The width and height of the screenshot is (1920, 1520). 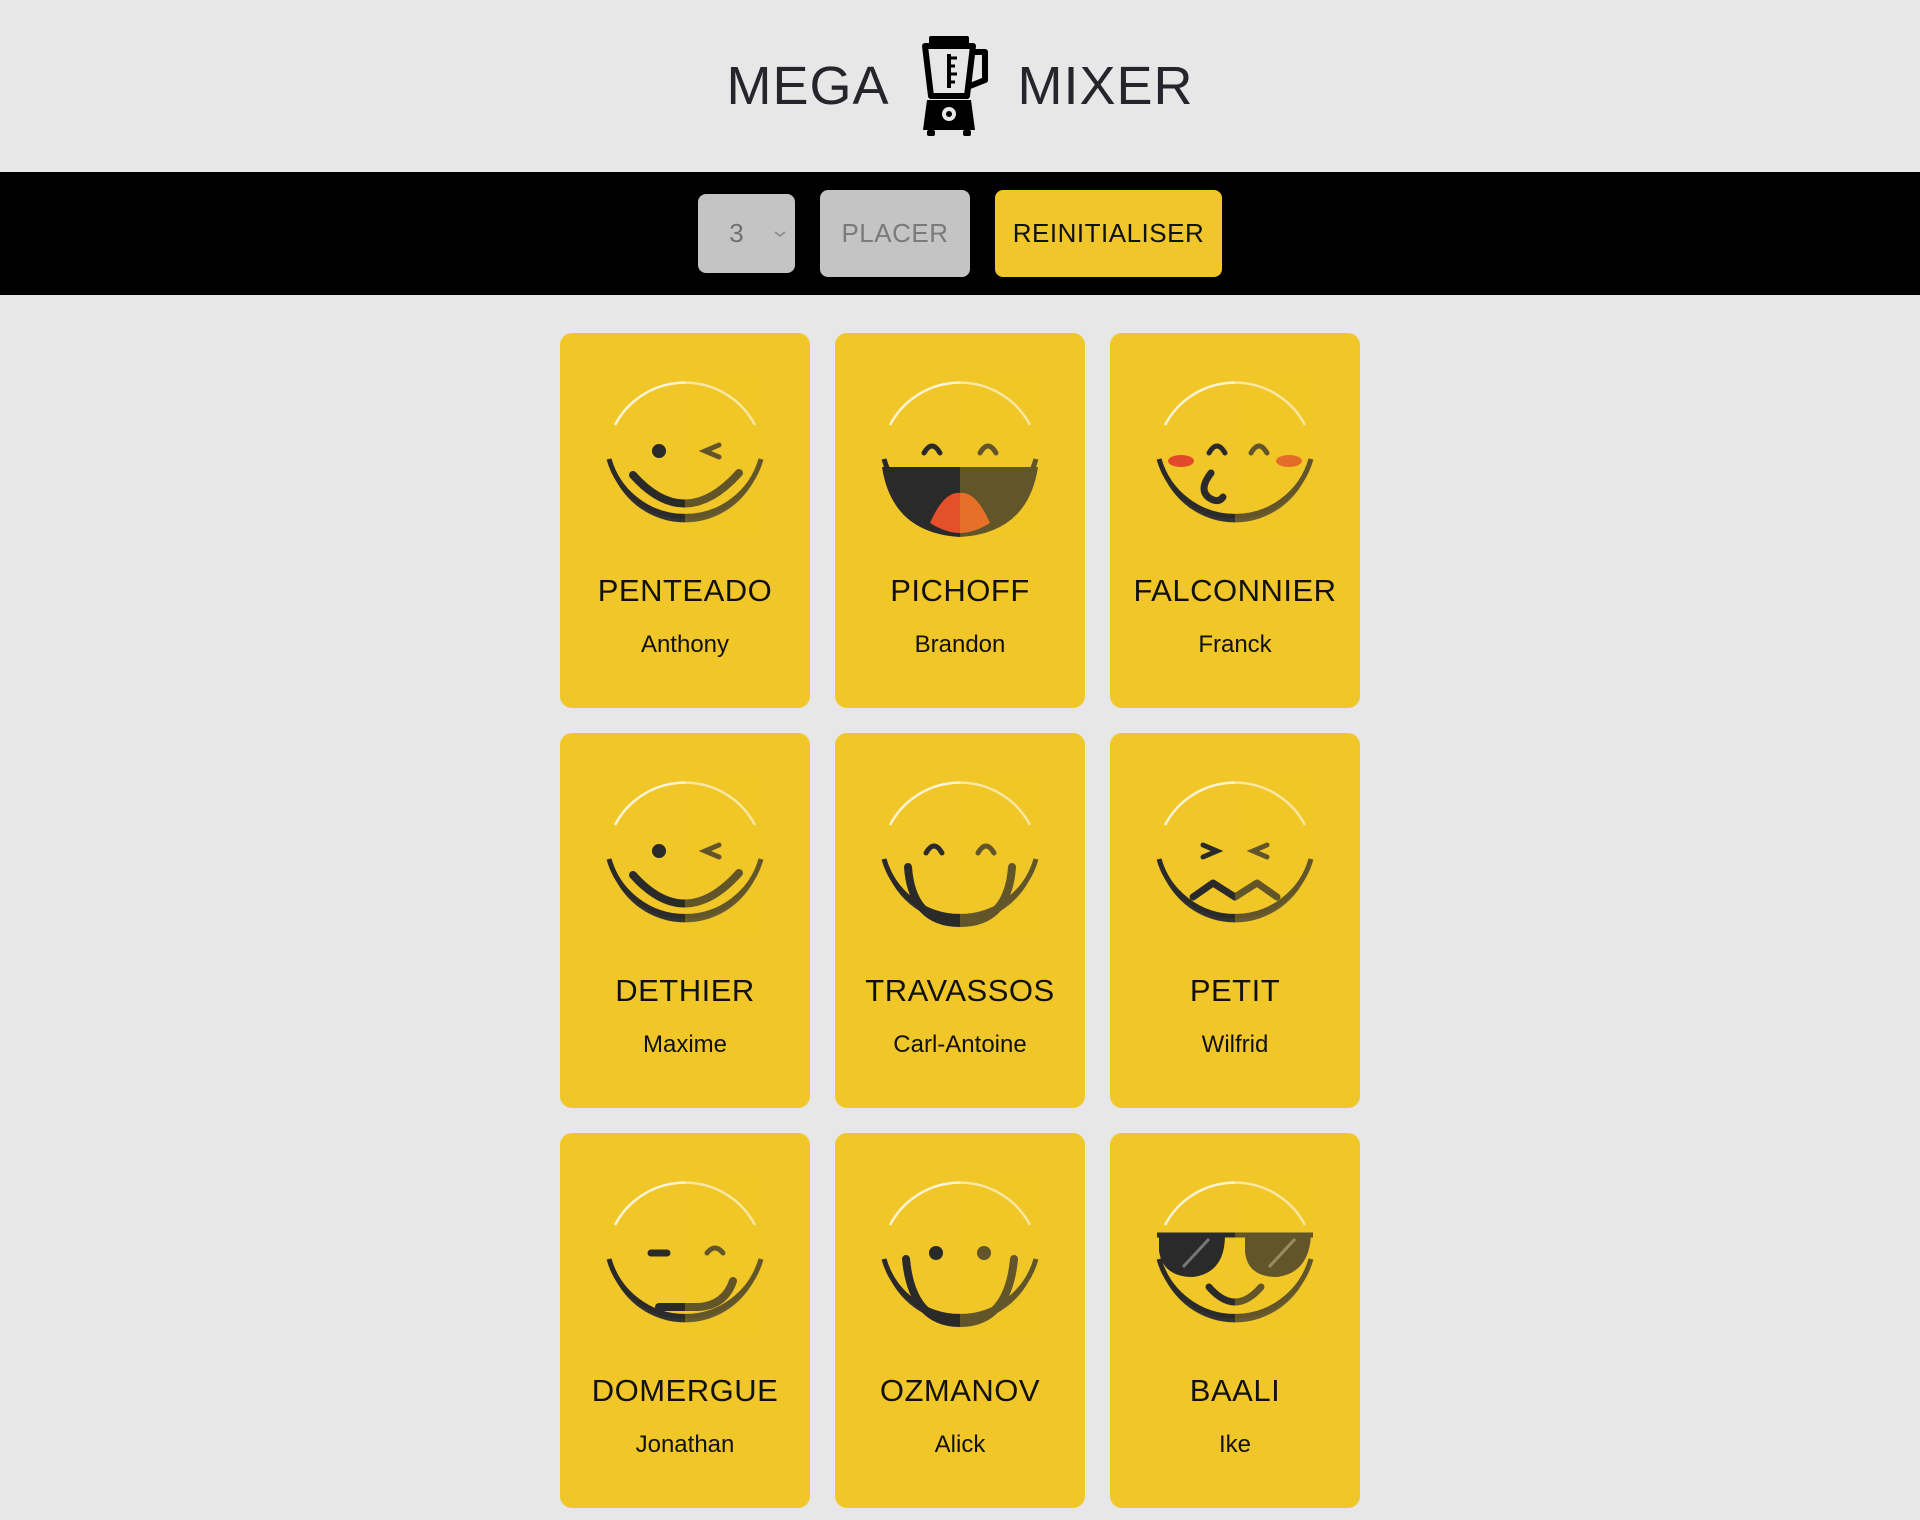 What do you see at coordinates (960, 990) in the screenshot?
I see `person-last-name: TRAVASSOS` at bounding box center [960, 990].